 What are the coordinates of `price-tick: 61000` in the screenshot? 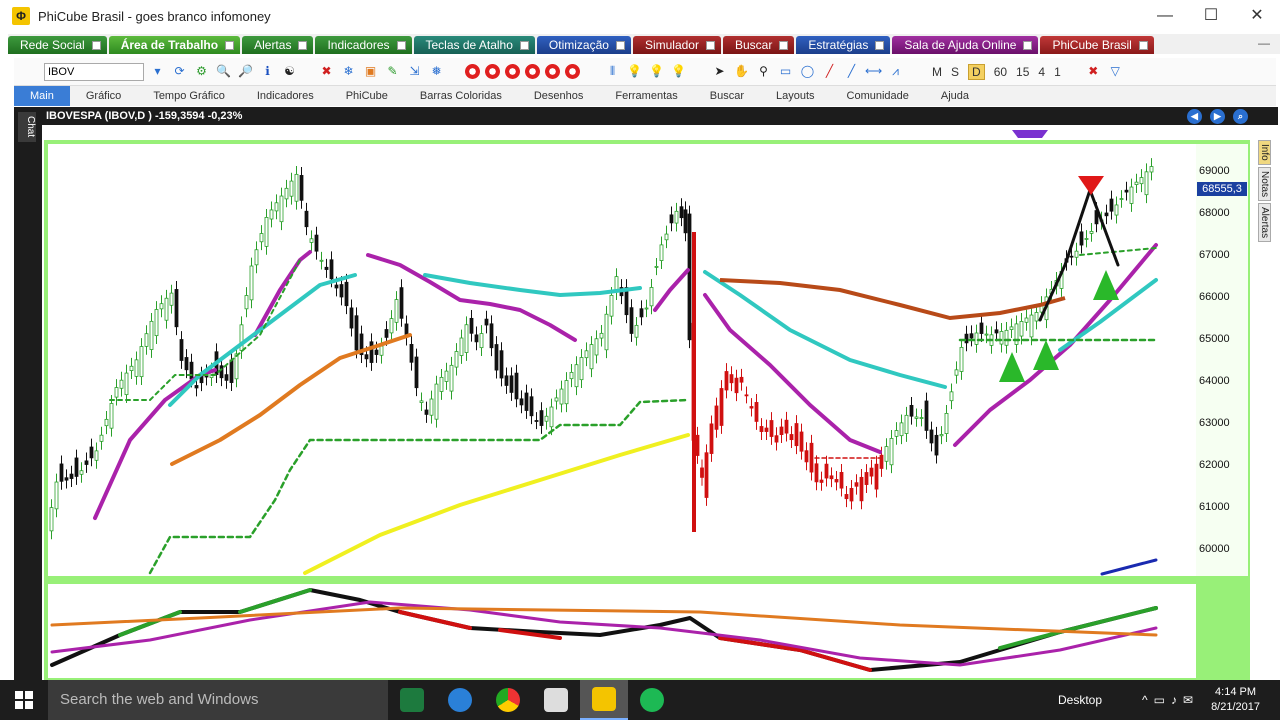 It's located at (1214, 507).